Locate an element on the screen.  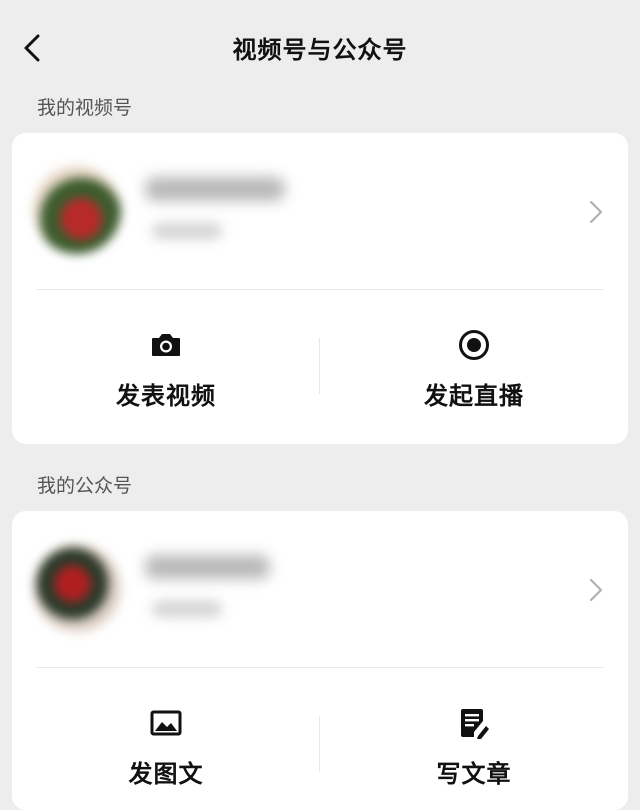
image-icon is located at coordinates (166, 723).